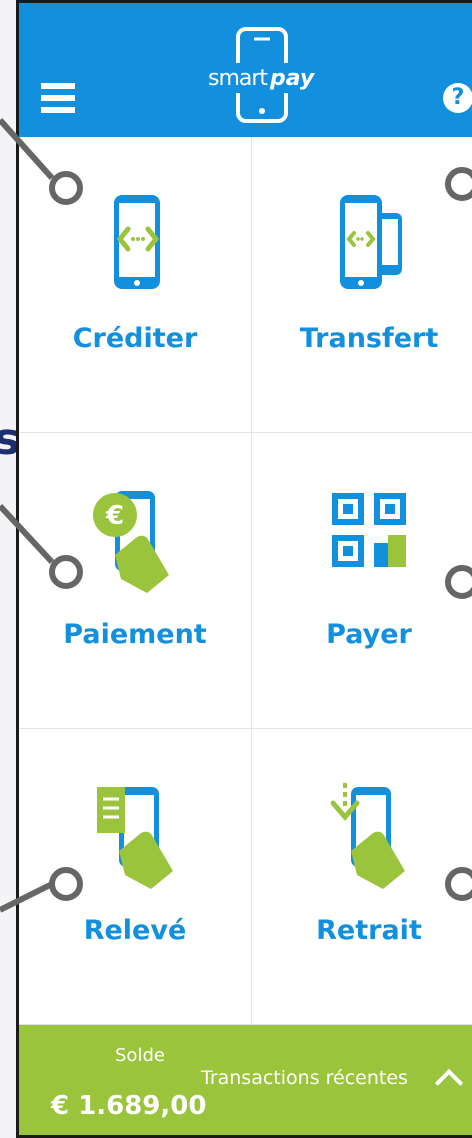 The image size is (472, 1138). I want to click on help-icon: ?, so click(457, 98).